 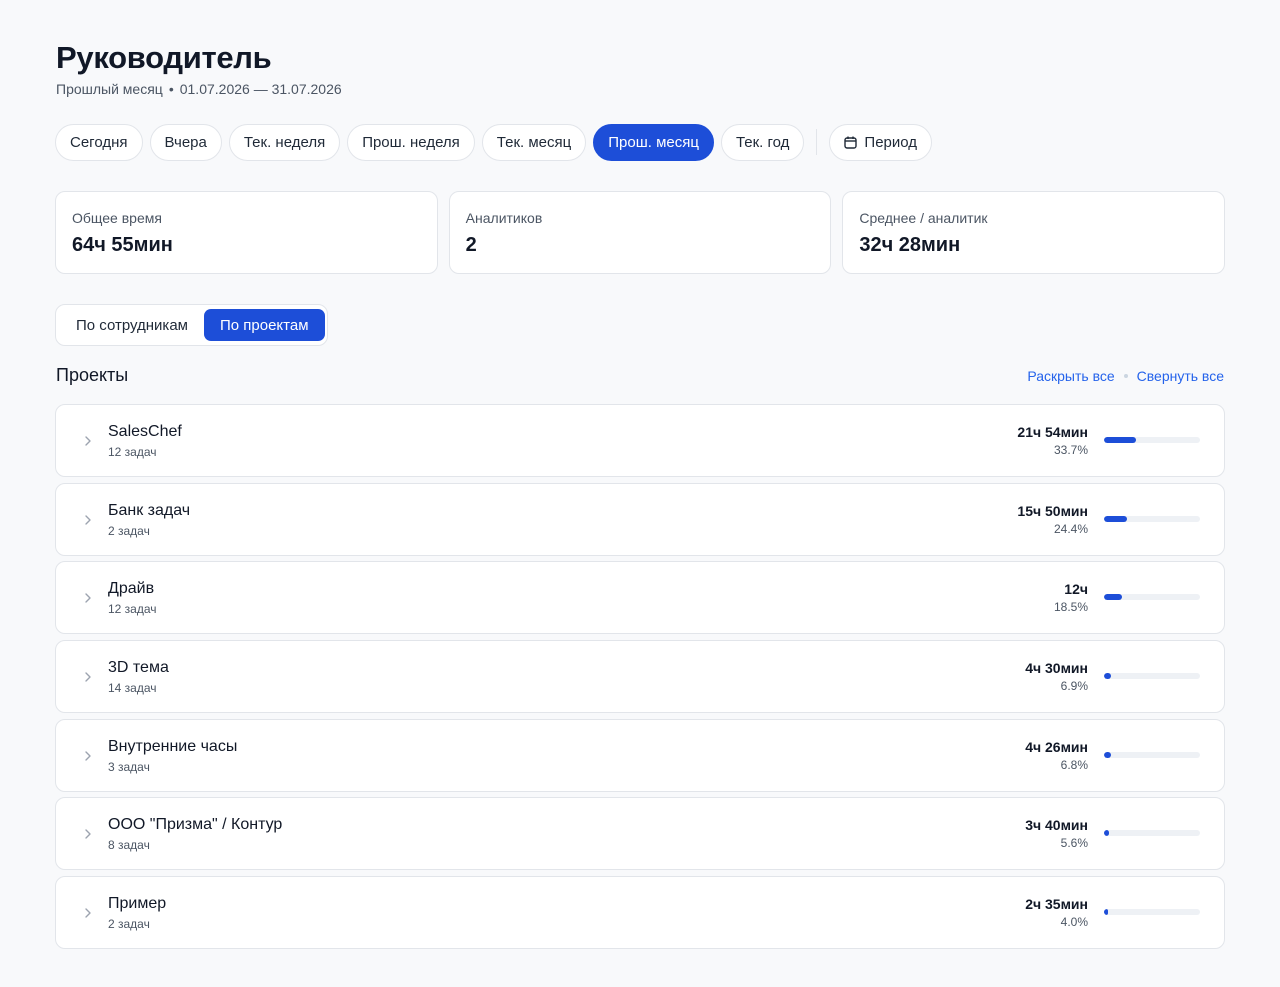 What do you see at coordinates (1056, 825) in the screenshot?
I see `project-time: 3ч 40мин` at bounding box center [1056, 825].